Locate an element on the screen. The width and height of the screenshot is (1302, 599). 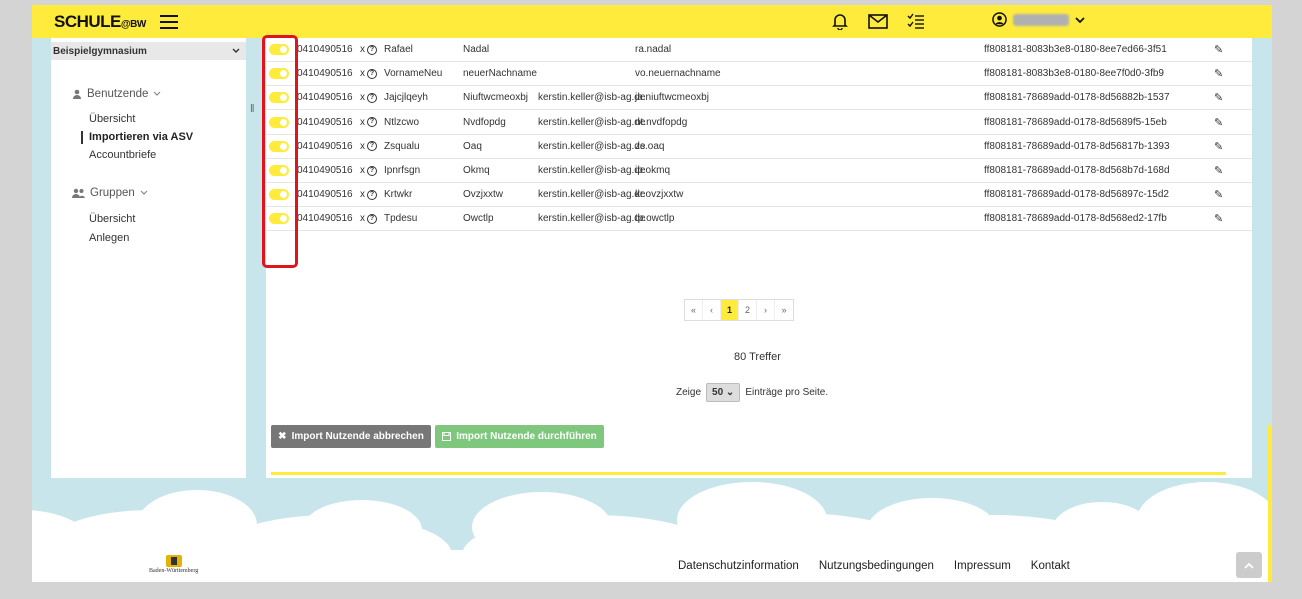
sidebar-resize-handle: ‖ is located at coordinates (252, 109).